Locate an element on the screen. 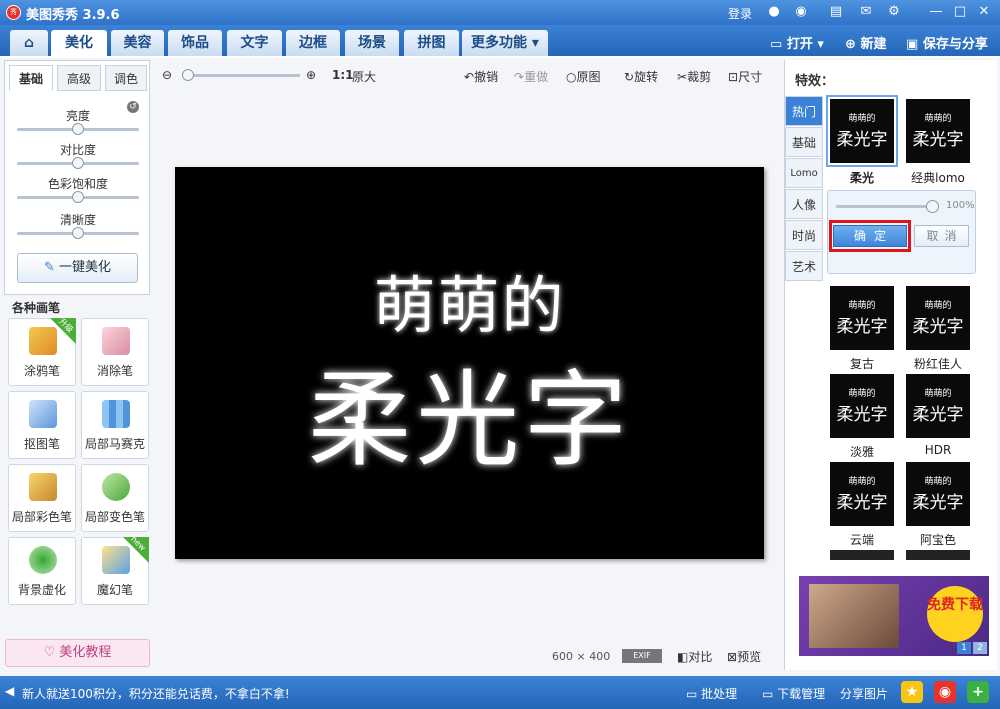  effect-soft-light: 萌萌的 柔光字 is located at coordinates (862, 131).